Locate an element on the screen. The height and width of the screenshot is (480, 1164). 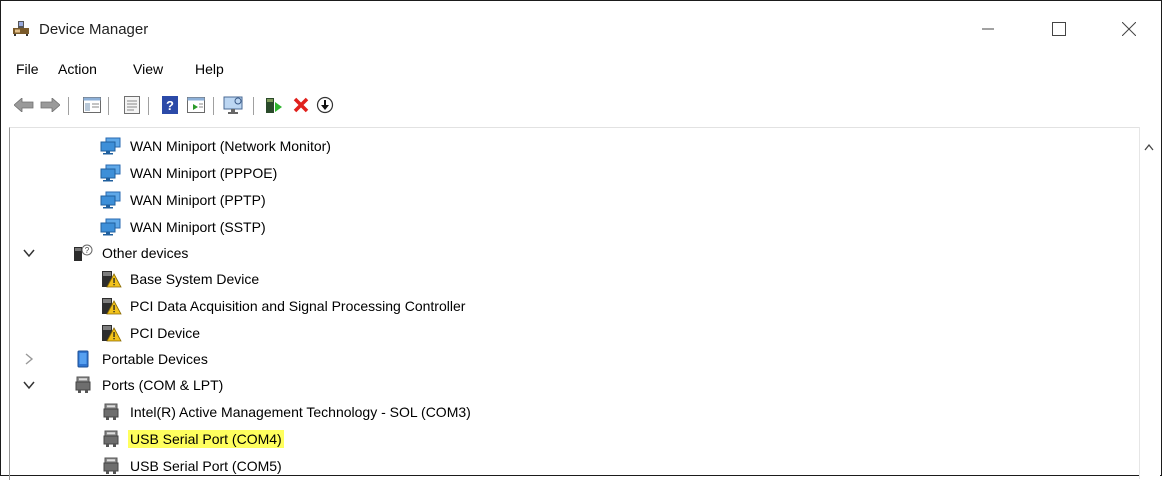
console-tree-icon is located at coordinates (92, 105).